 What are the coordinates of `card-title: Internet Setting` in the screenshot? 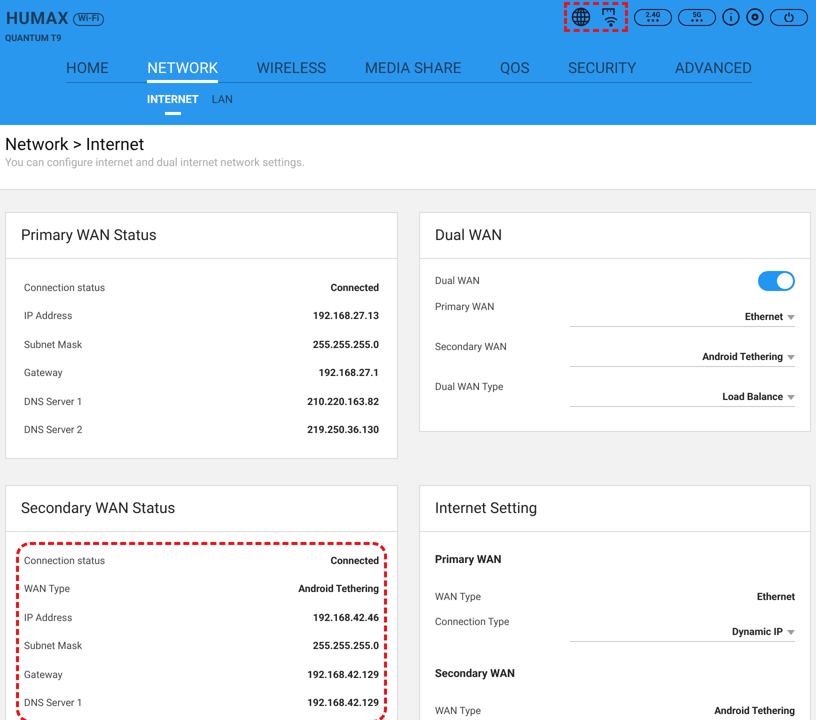 It's located at (615, 509).